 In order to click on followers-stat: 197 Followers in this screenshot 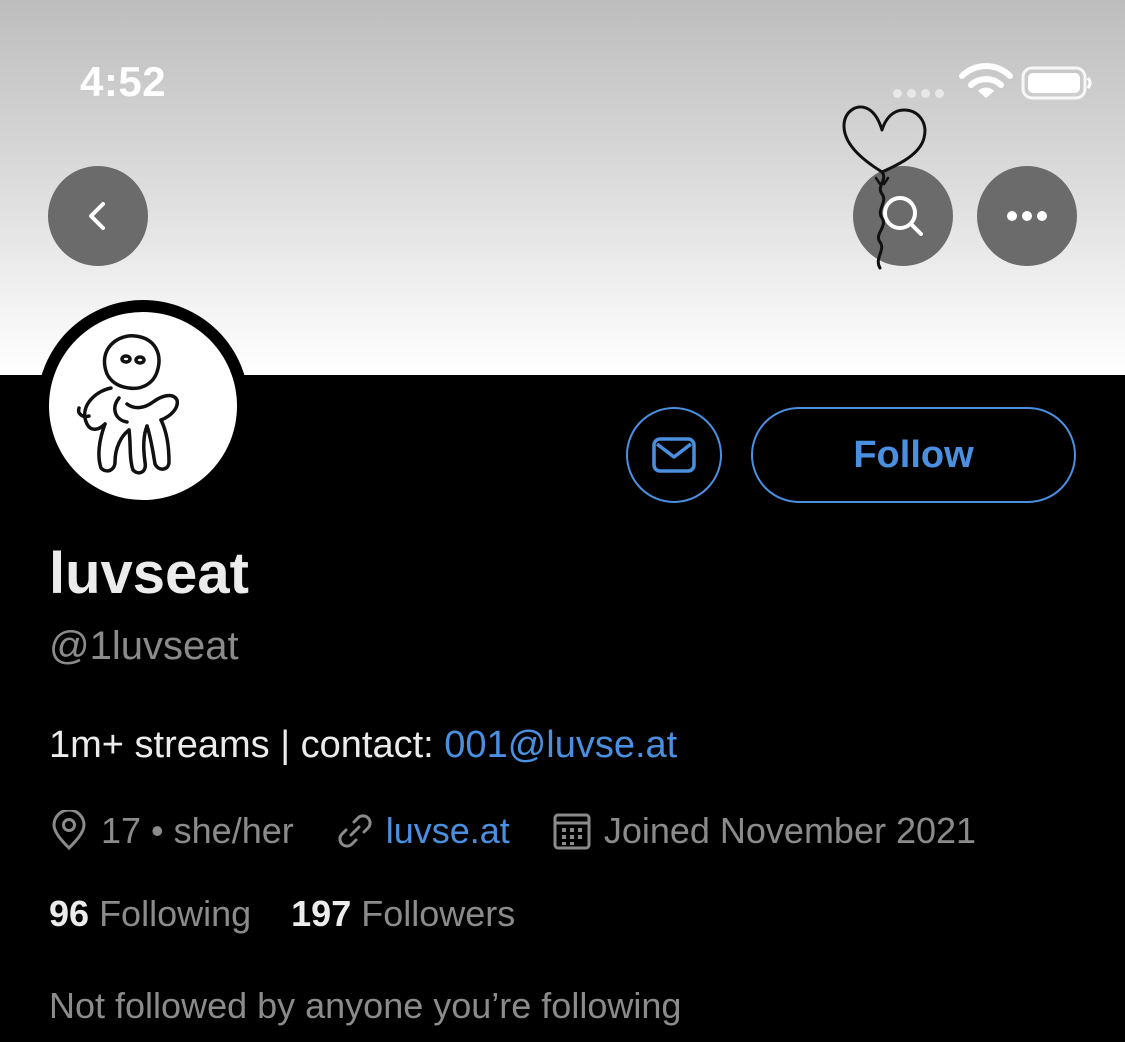, I will do `click(403, 913)`.